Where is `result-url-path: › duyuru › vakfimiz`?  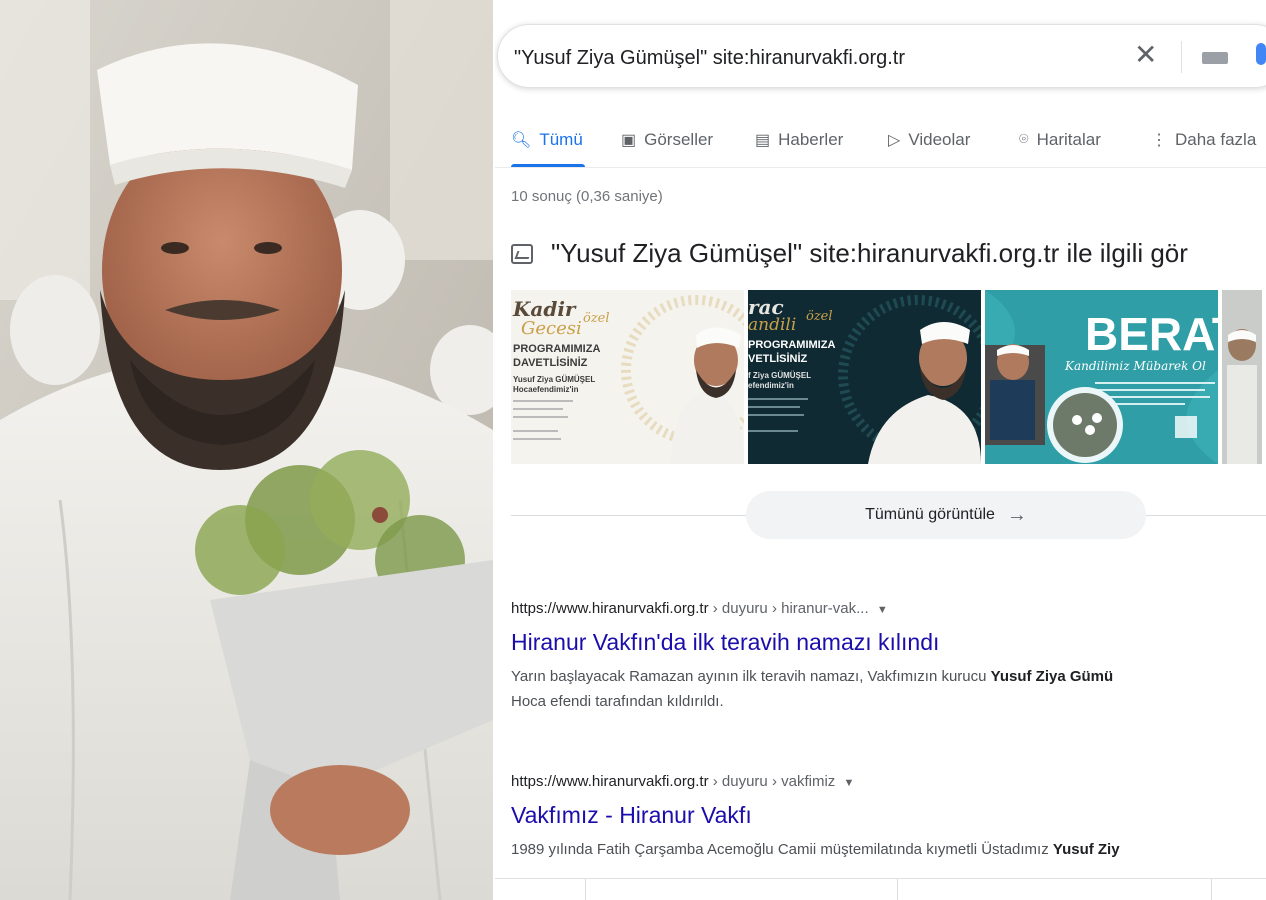 result-url-path: › duyuru › vakfimiz is located at coordinates (772, 781).